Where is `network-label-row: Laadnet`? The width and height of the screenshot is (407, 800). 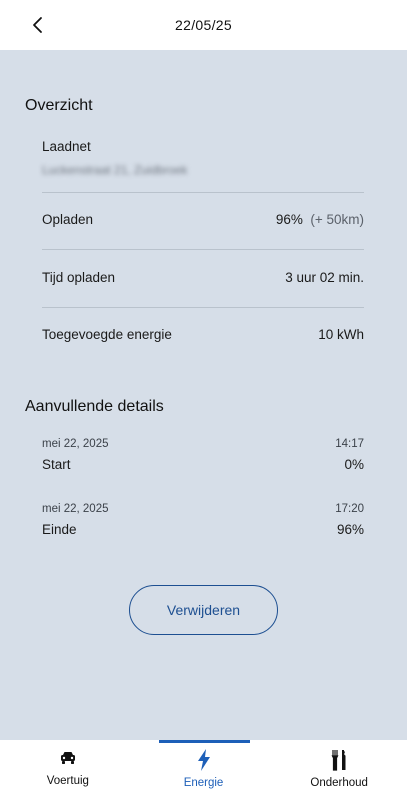 network-label-row: Laadnet is located at coordinates (203, 146).